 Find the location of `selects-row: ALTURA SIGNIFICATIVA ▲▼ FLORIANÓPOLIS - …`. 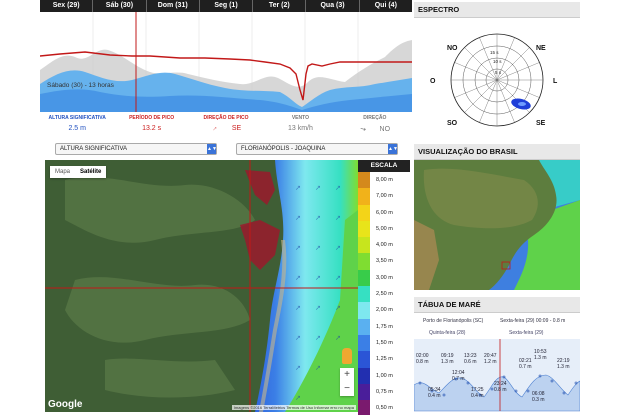

selects-row: ALTURA SIGNIFICATIVA ▲▼ FLORIANÓPOLIS - … is located at coordinates (226, 149).